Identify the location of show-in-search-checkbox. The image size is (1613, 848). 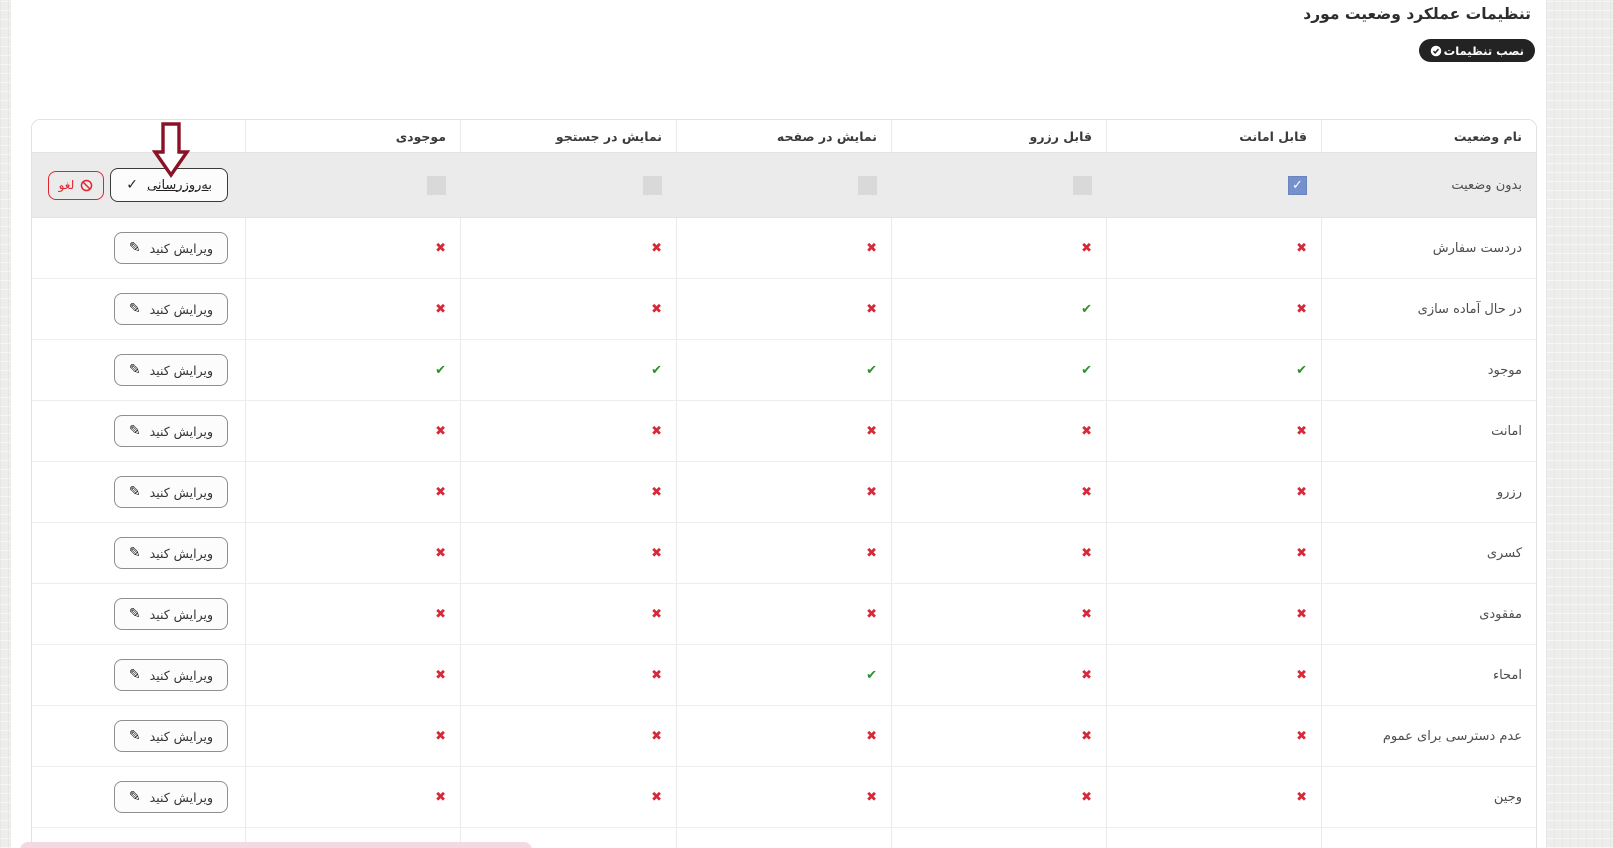
(652, 185).